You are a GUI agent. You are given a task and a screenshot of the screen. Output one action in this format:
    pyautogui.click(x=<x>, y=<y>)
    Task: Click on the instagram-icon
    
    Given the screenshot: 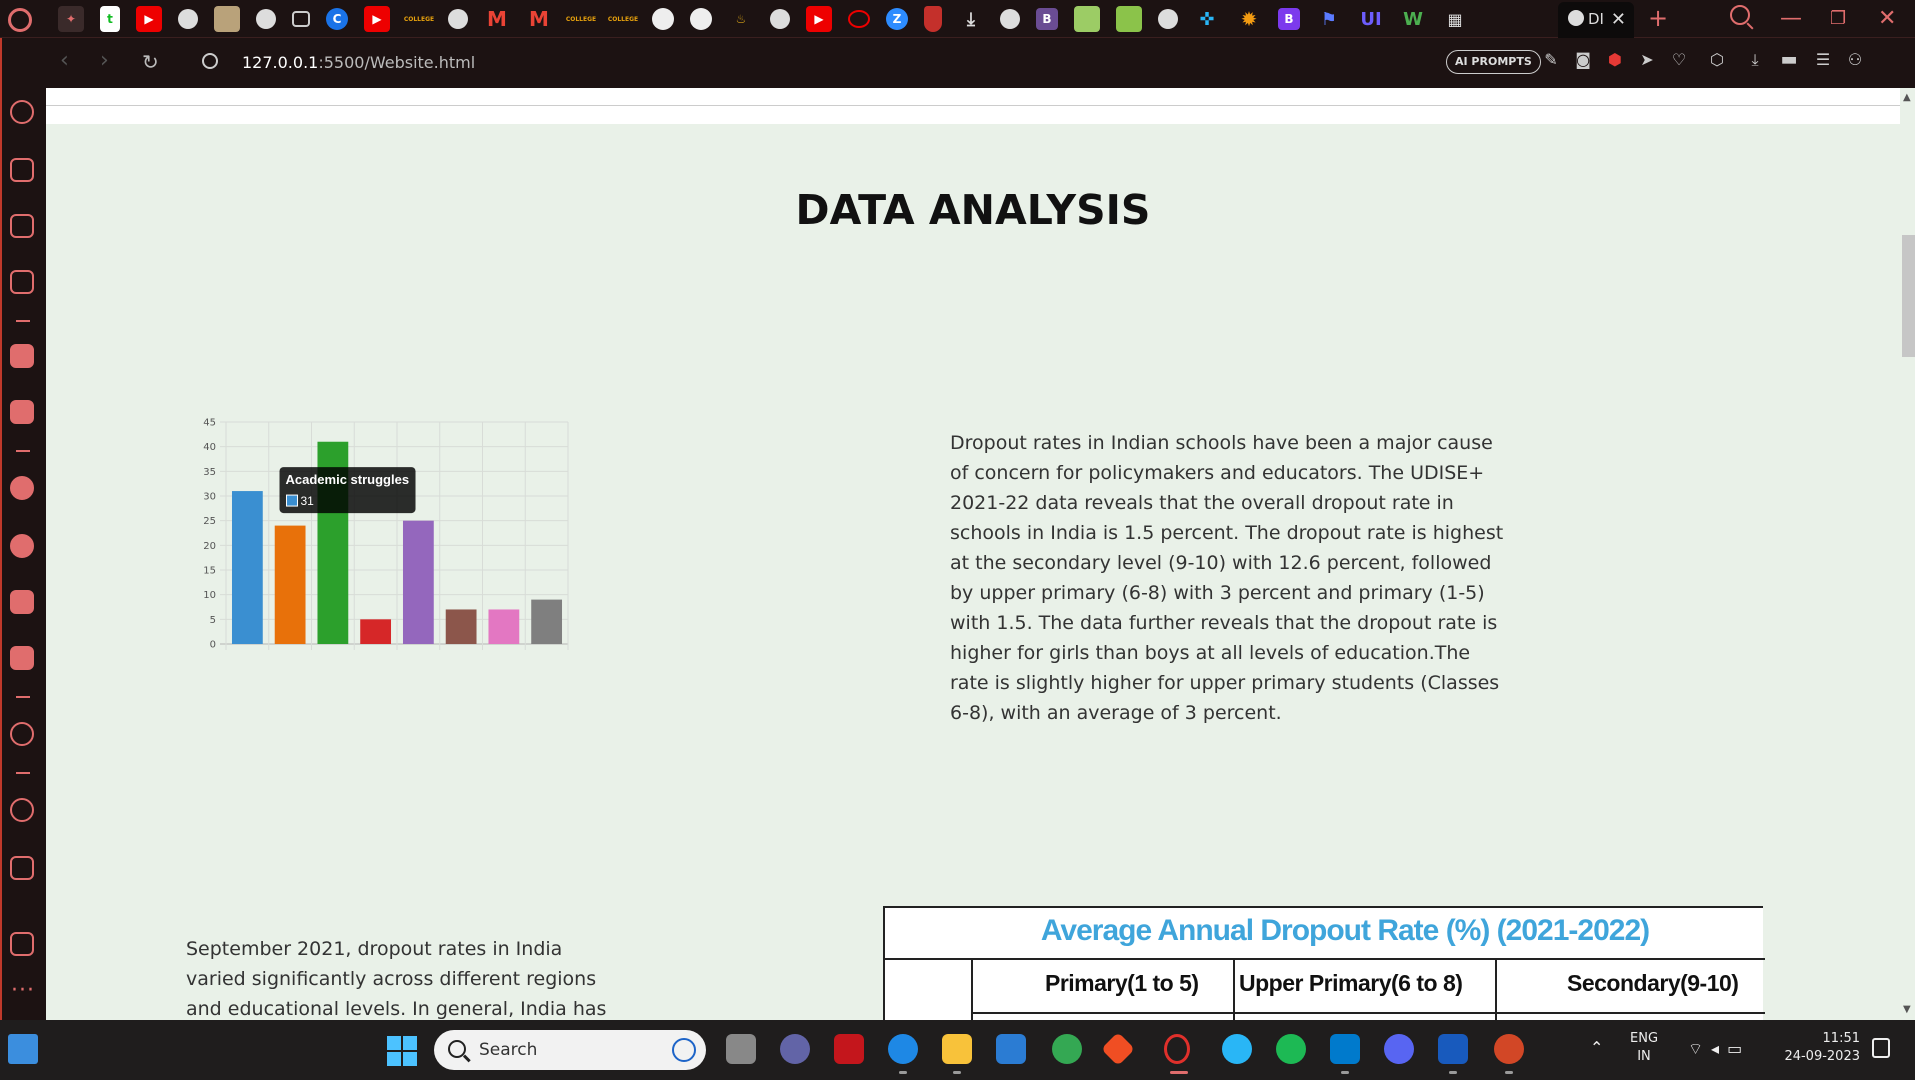 What is the action you would take?
    pyautogui.click(x=22, y=602)
    